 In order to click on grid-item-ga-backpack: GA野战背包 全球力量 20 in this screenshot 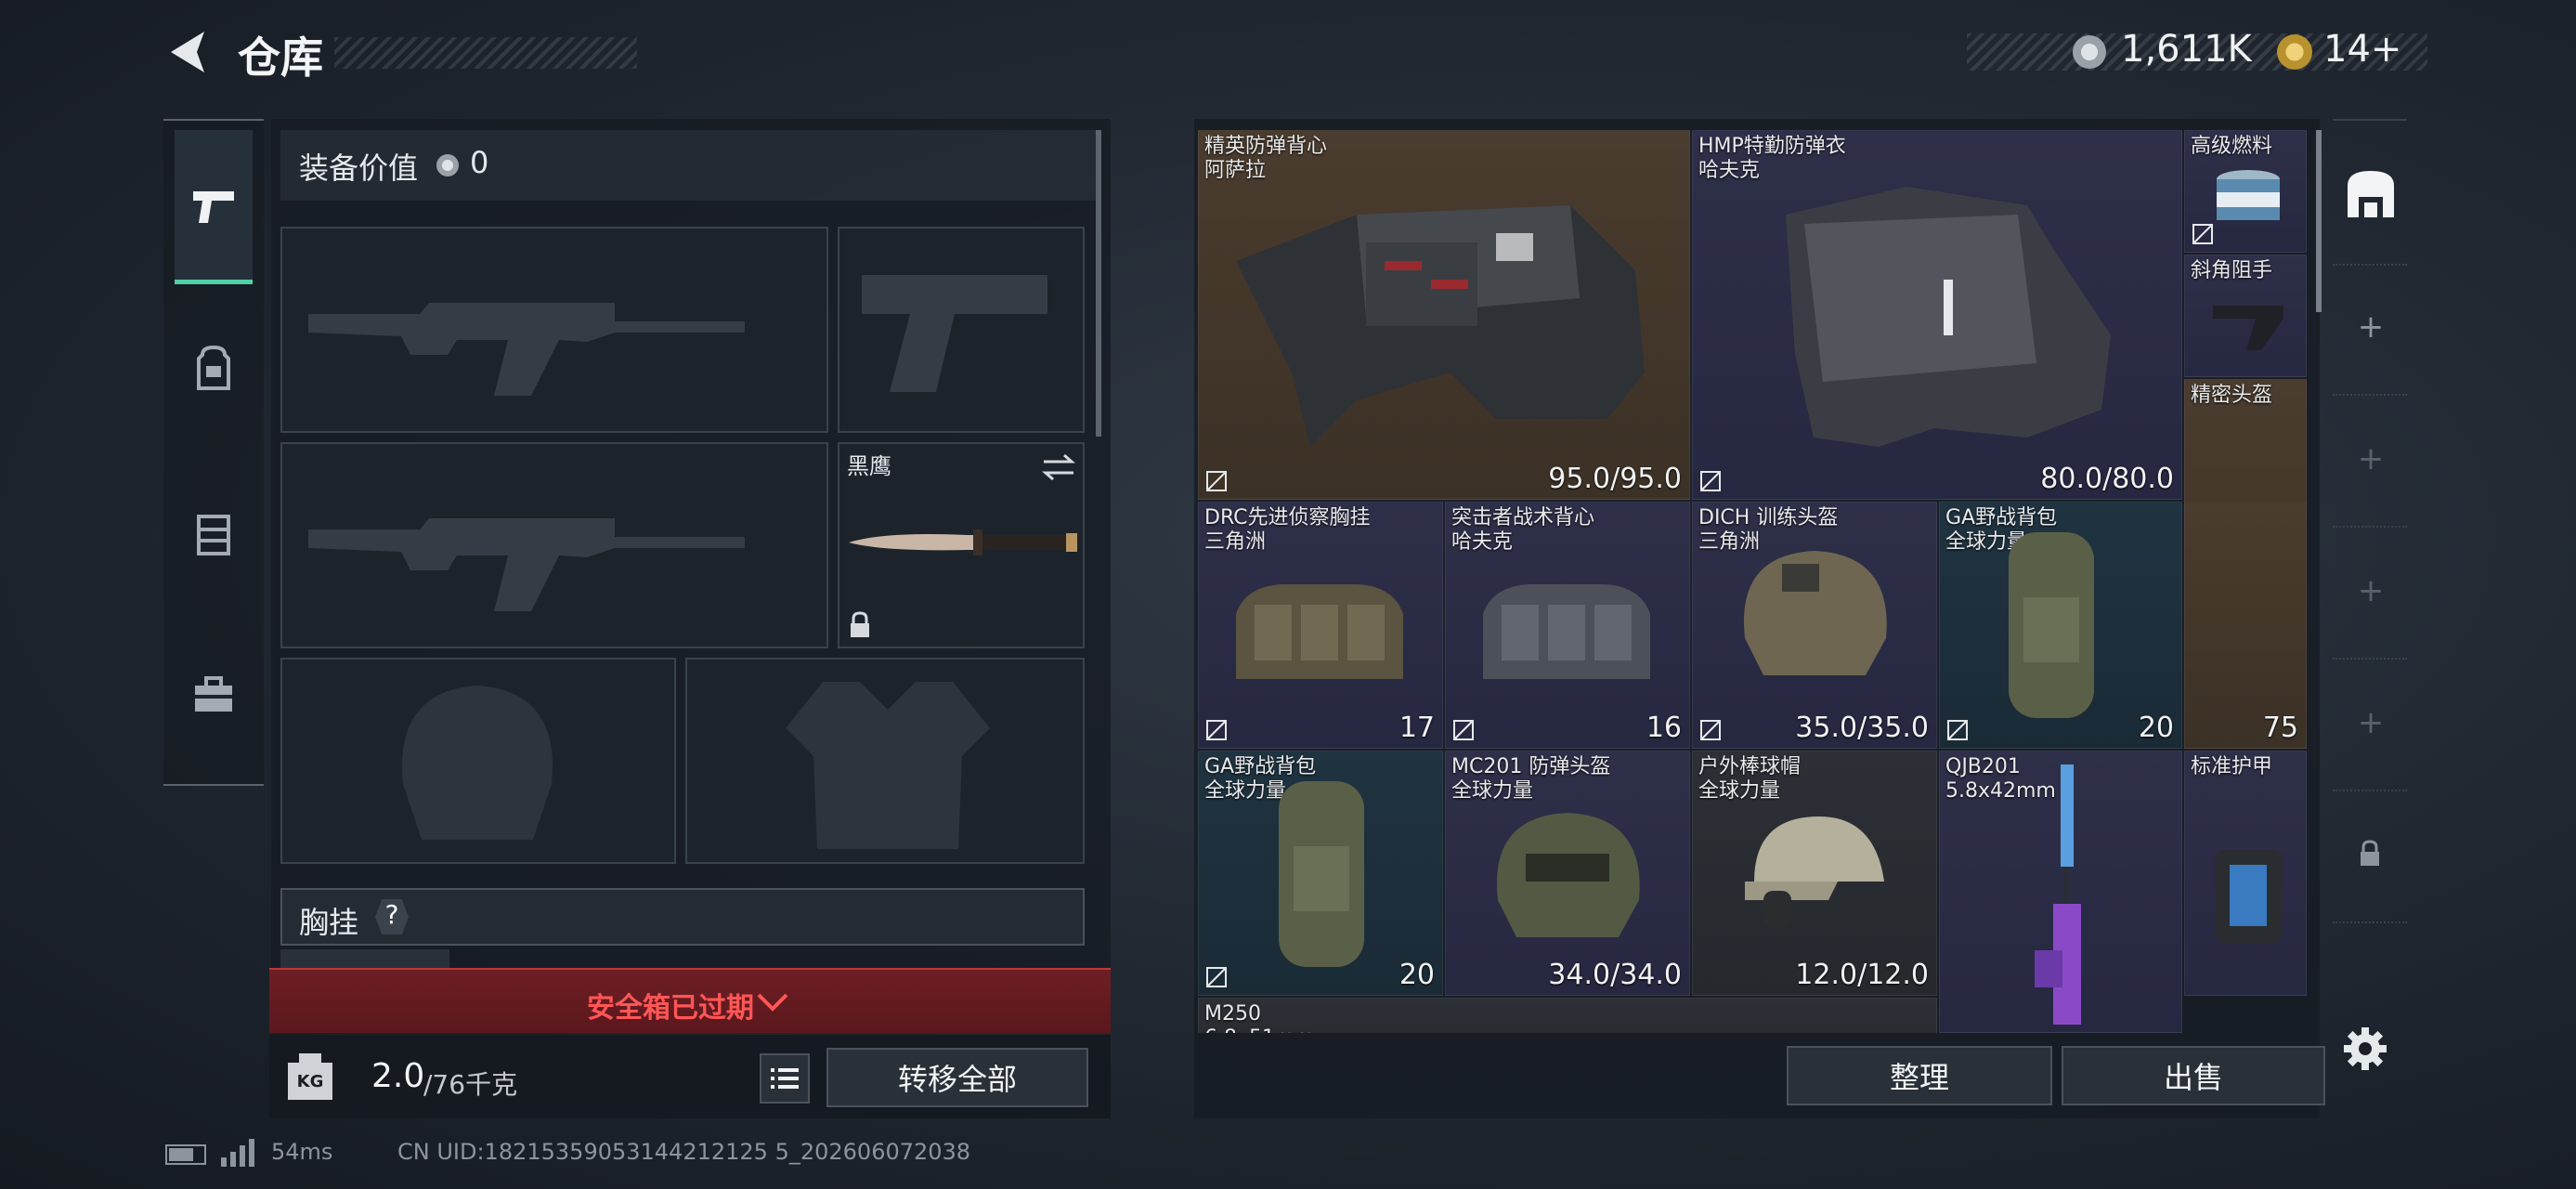, I will do `click(2060, 625)`.